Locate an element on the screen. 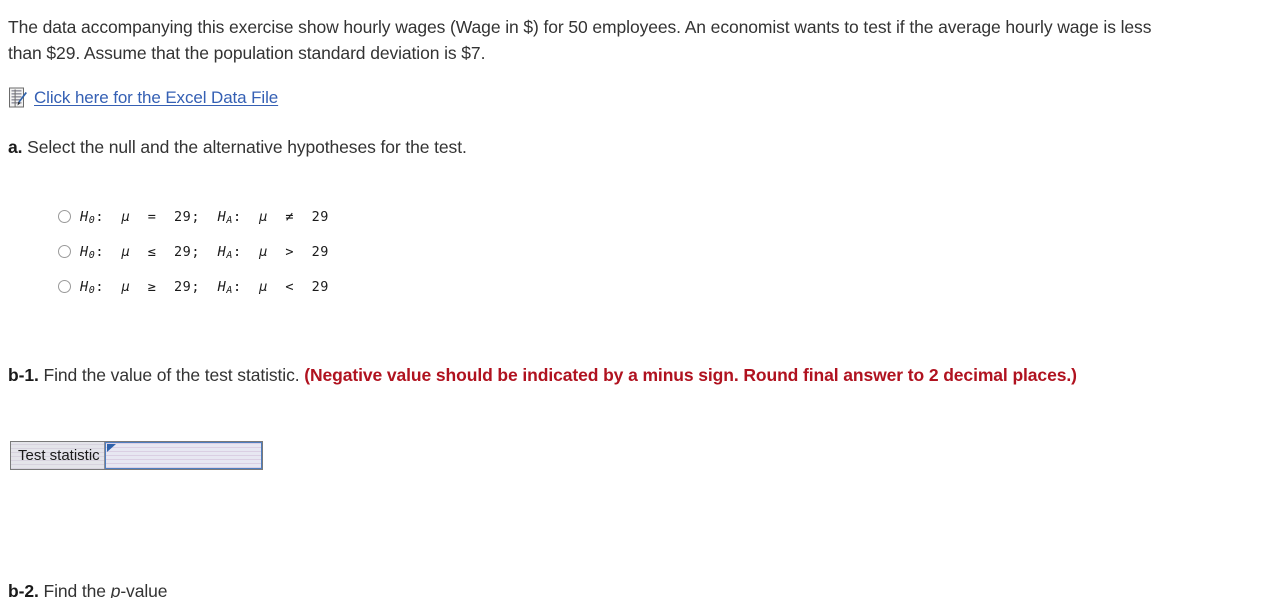  excel-document-icon is located at coordinates (18, 97).